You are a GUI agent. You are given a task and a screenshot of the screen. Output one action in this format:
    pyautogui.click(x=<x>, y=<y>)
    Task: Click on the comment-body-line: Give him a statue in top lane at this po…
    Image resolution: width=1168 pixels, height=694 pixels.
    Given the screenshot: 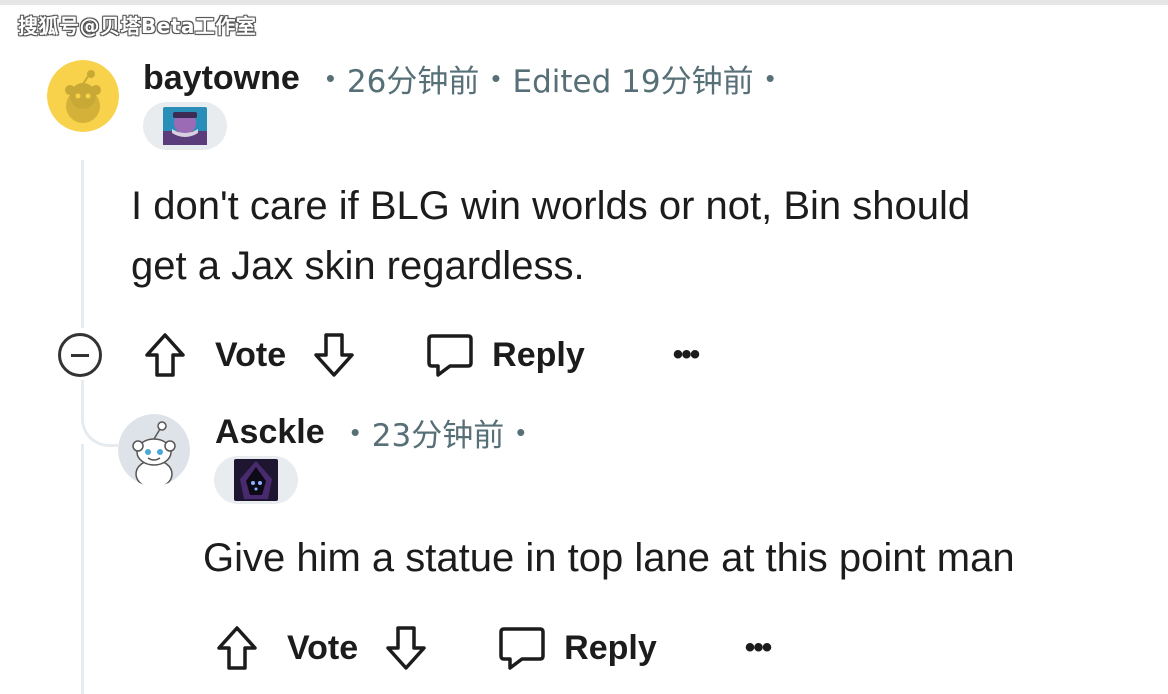 What is the action you would take?
    pyautogui.click(x=609, y=558)
    